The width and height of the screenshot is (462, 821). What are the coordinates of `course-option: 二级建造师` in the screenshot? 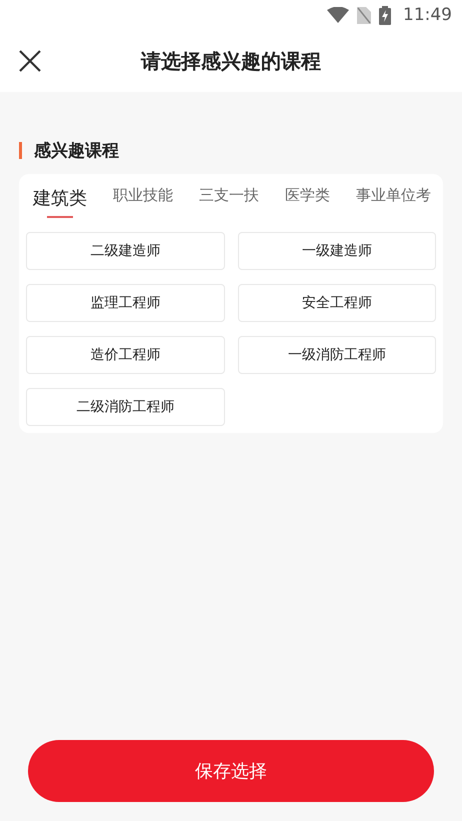 It's located at (125, 251).